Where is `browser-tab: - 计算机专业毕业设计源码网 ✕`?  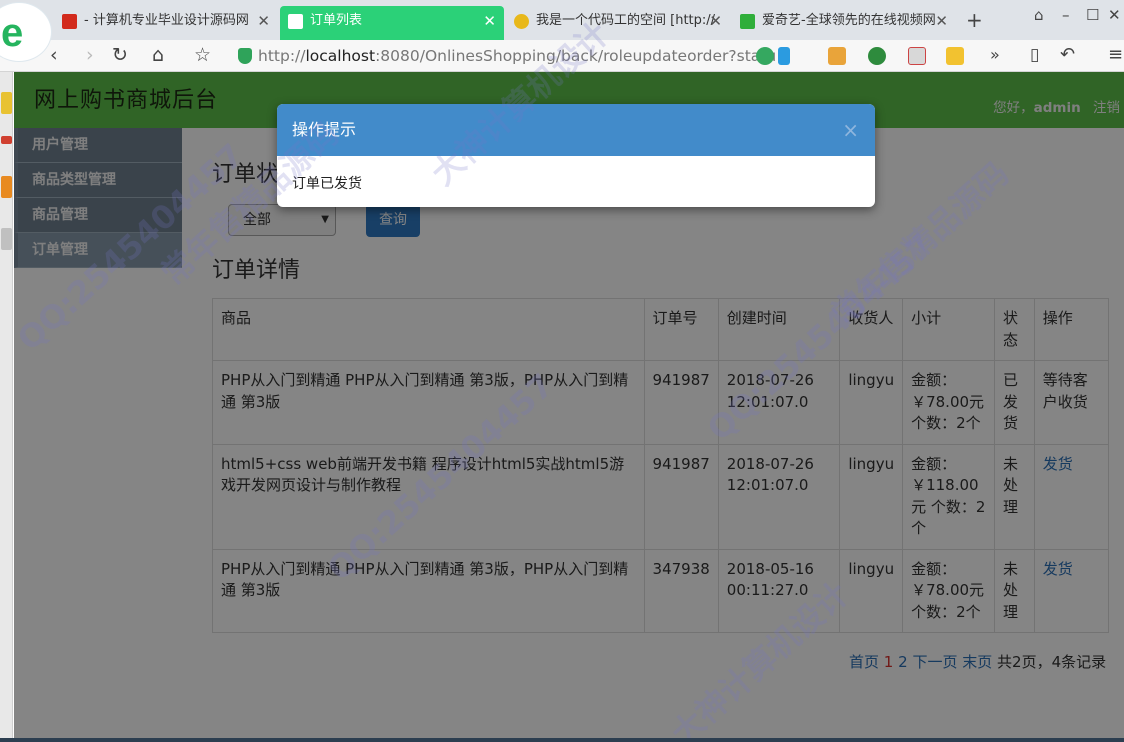
browser-tab: - 计算机专业毕业设计源码网 ✕ is located at coordinates (166, 23).